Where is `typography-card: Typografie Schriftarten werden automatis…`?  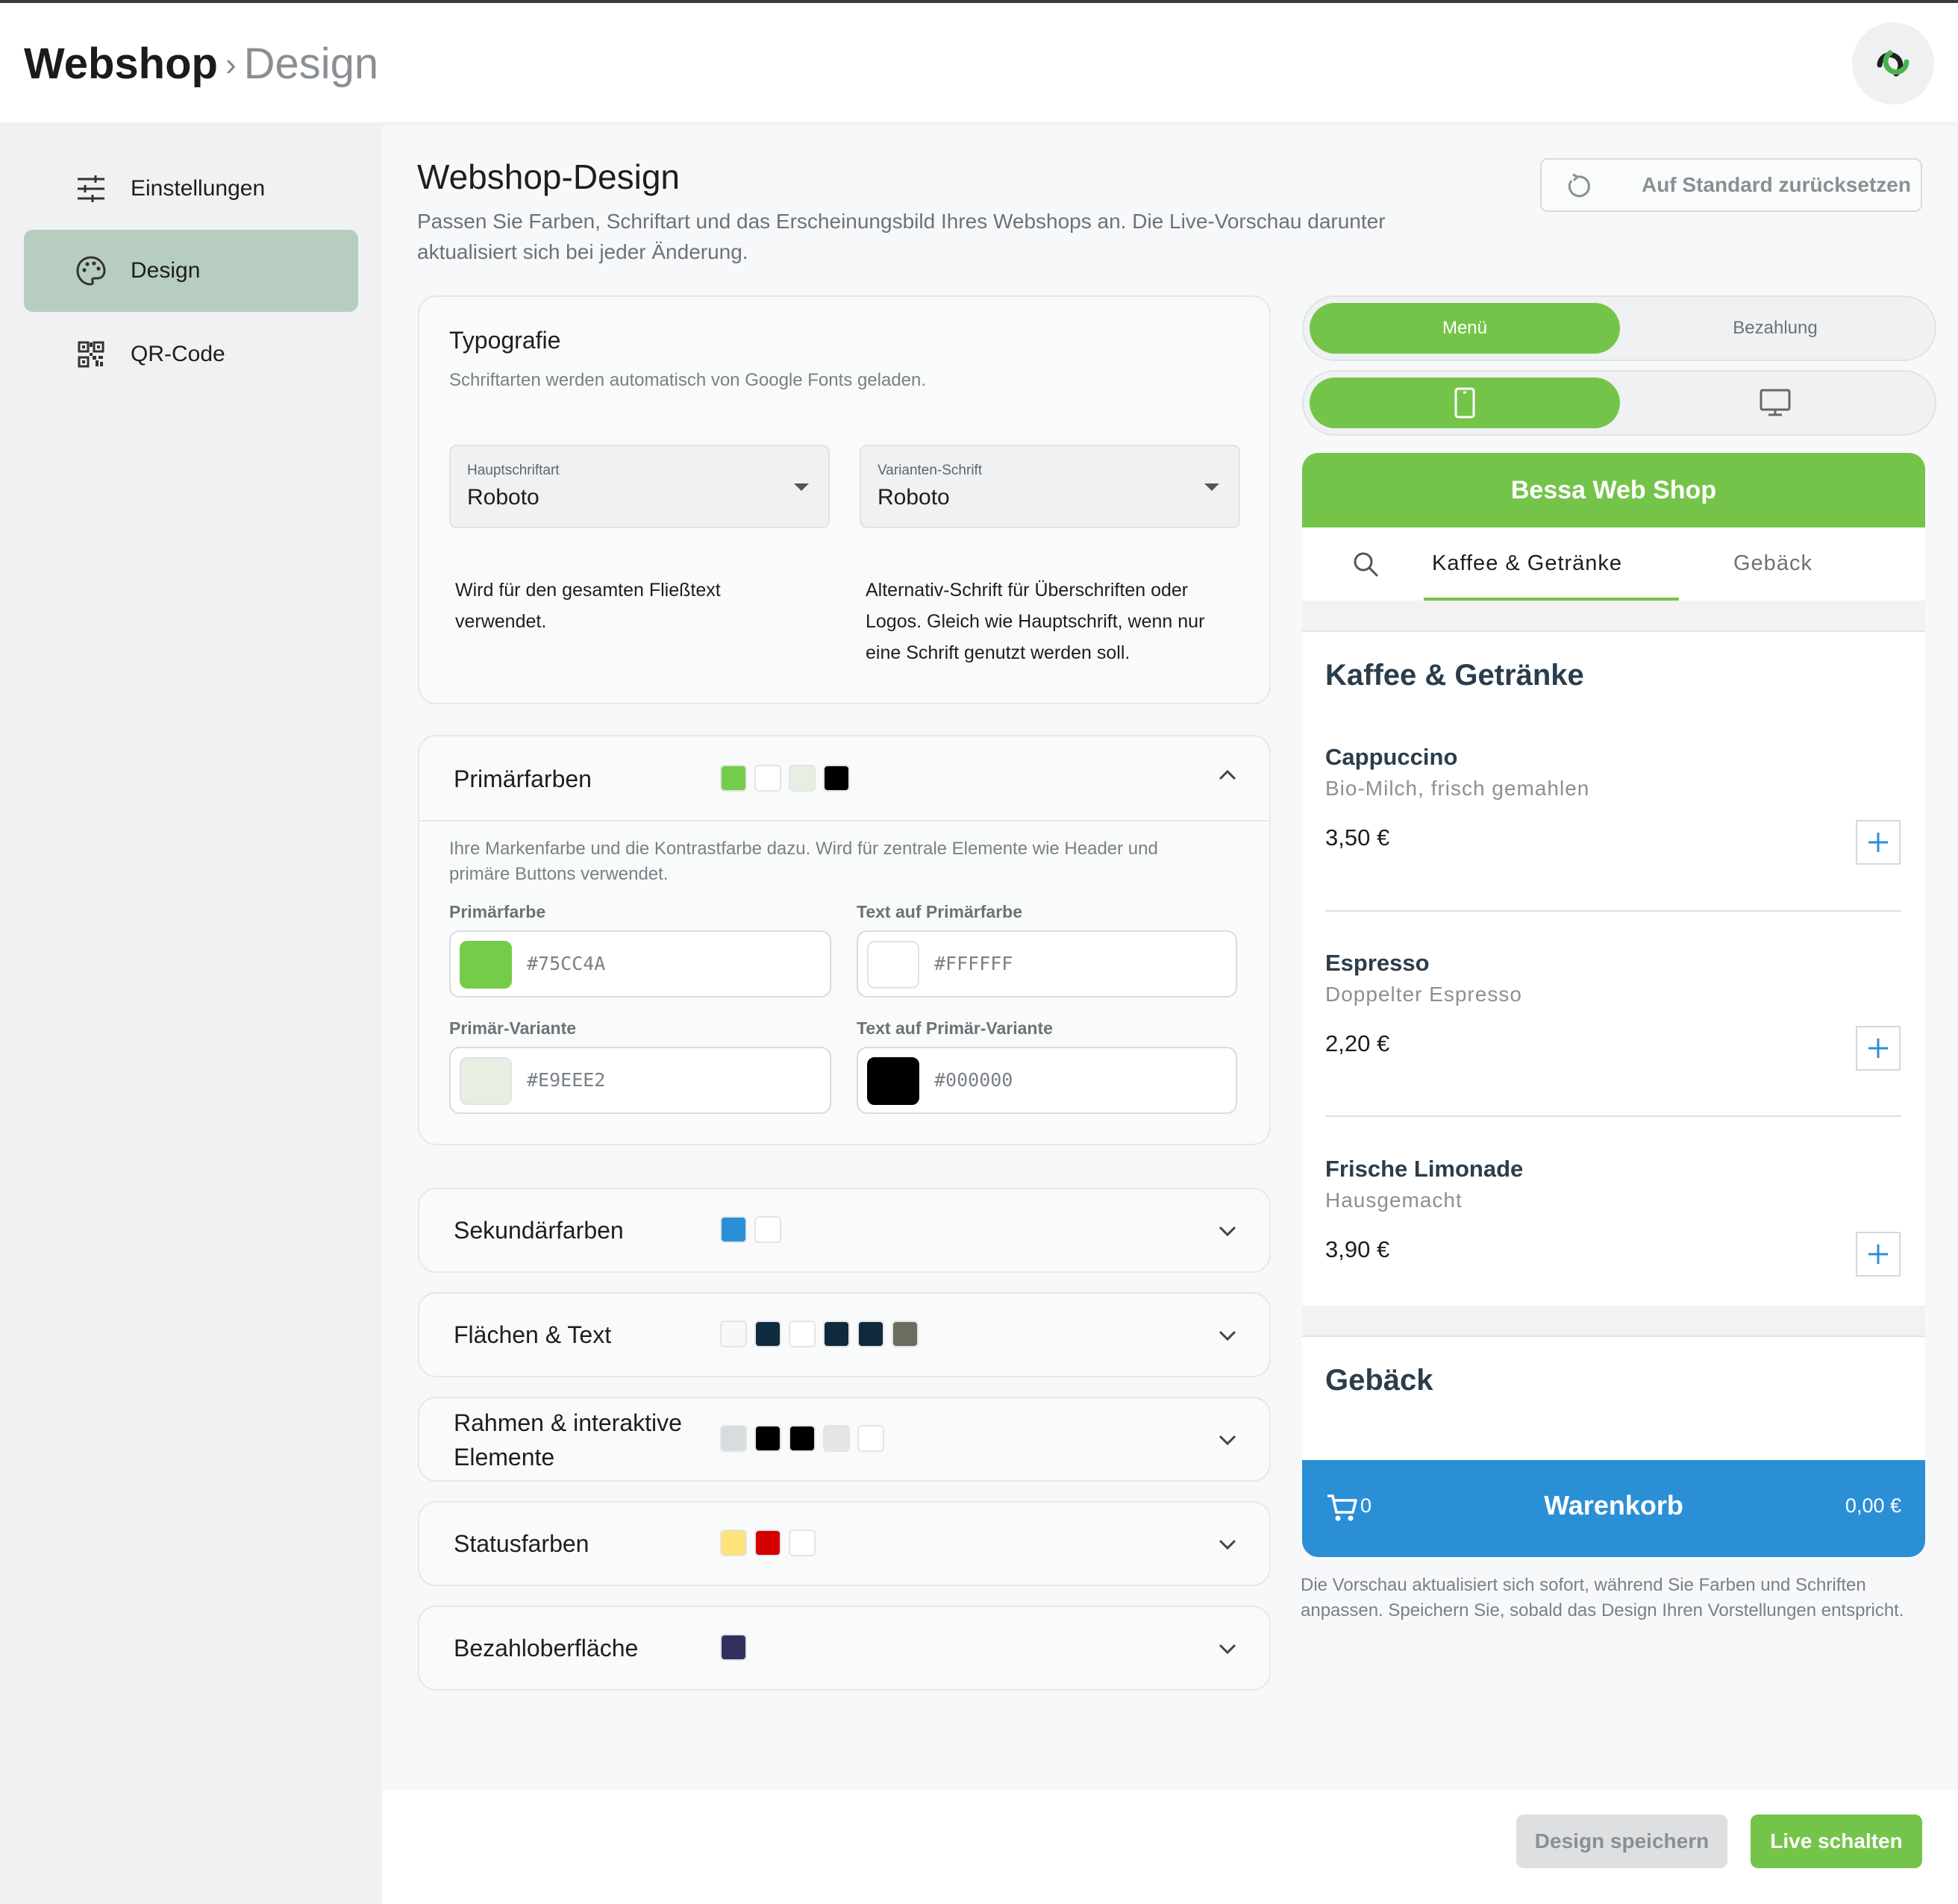 typography-card: Typografie Schriftarten werden automatis… is located at coordinates (844, 499).